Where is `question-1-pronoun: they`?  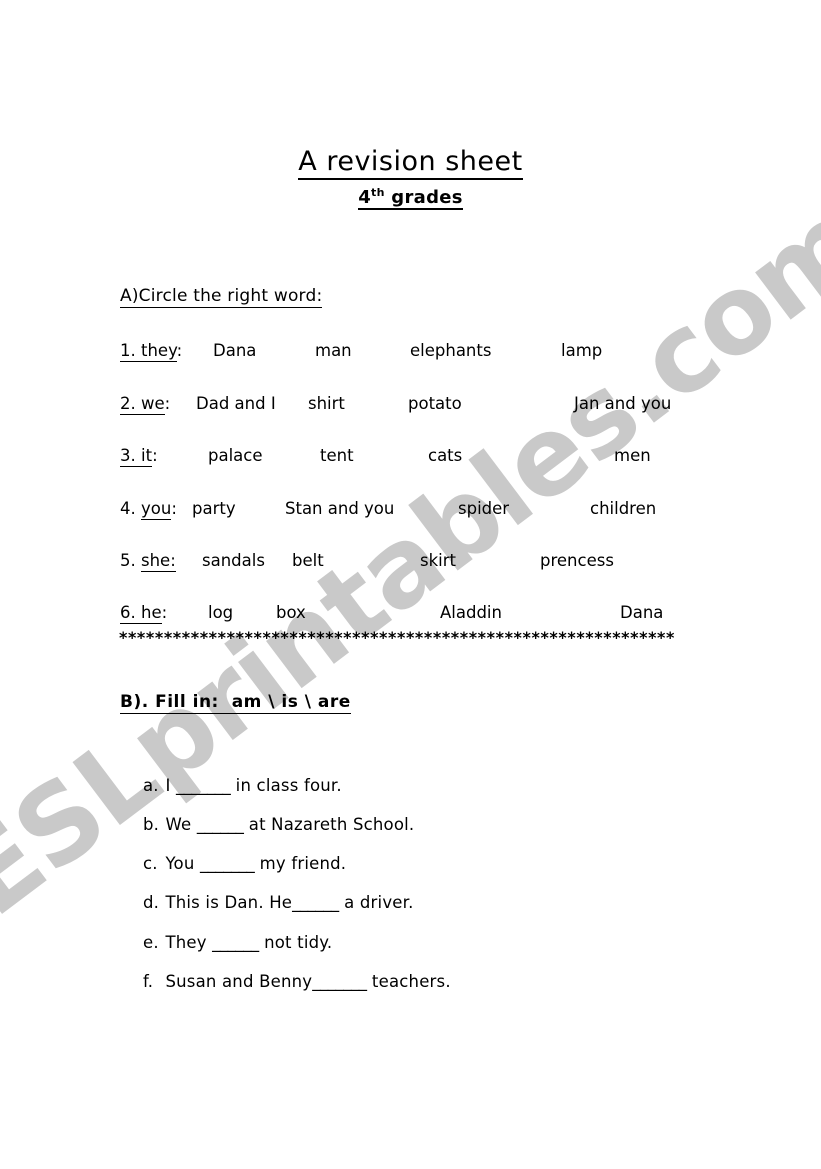 question-1-pronoun: they is located at coordinates (156, 351).